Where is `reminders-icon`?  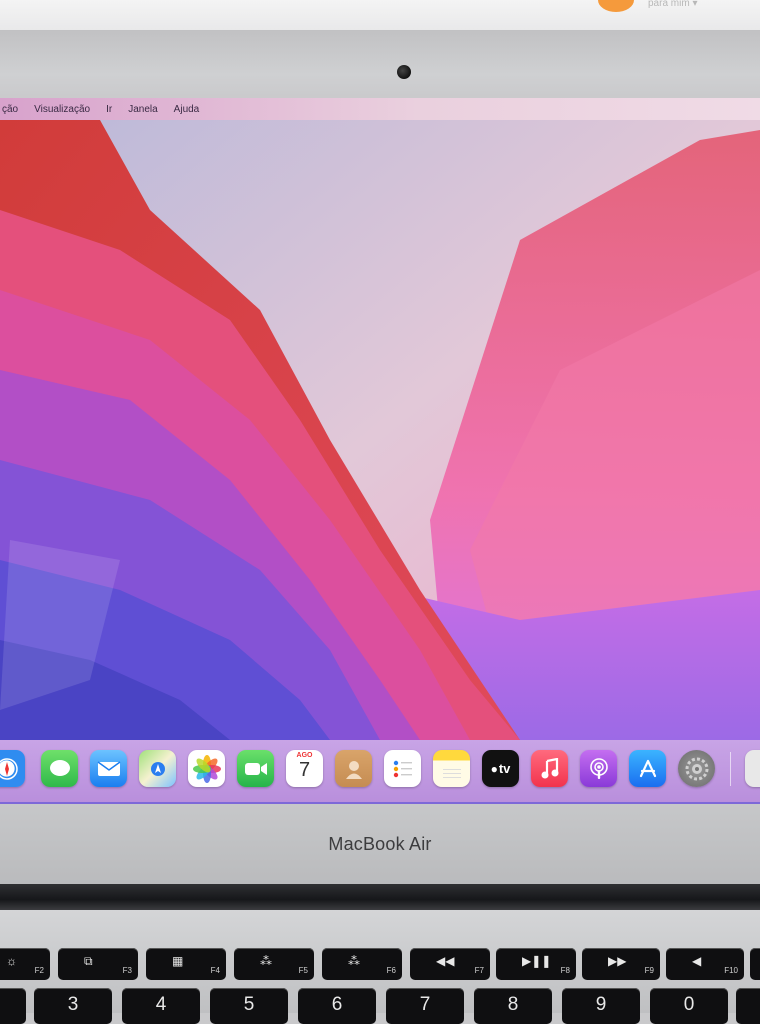
reminders-icon is located at coordinates (402, 768).